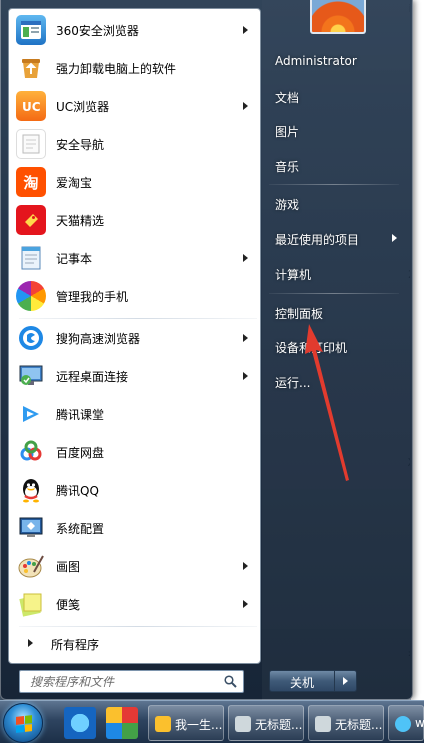 This screenshot has width=424, height=743. I want to click on program-label: 系统配置, so click(80, 529).